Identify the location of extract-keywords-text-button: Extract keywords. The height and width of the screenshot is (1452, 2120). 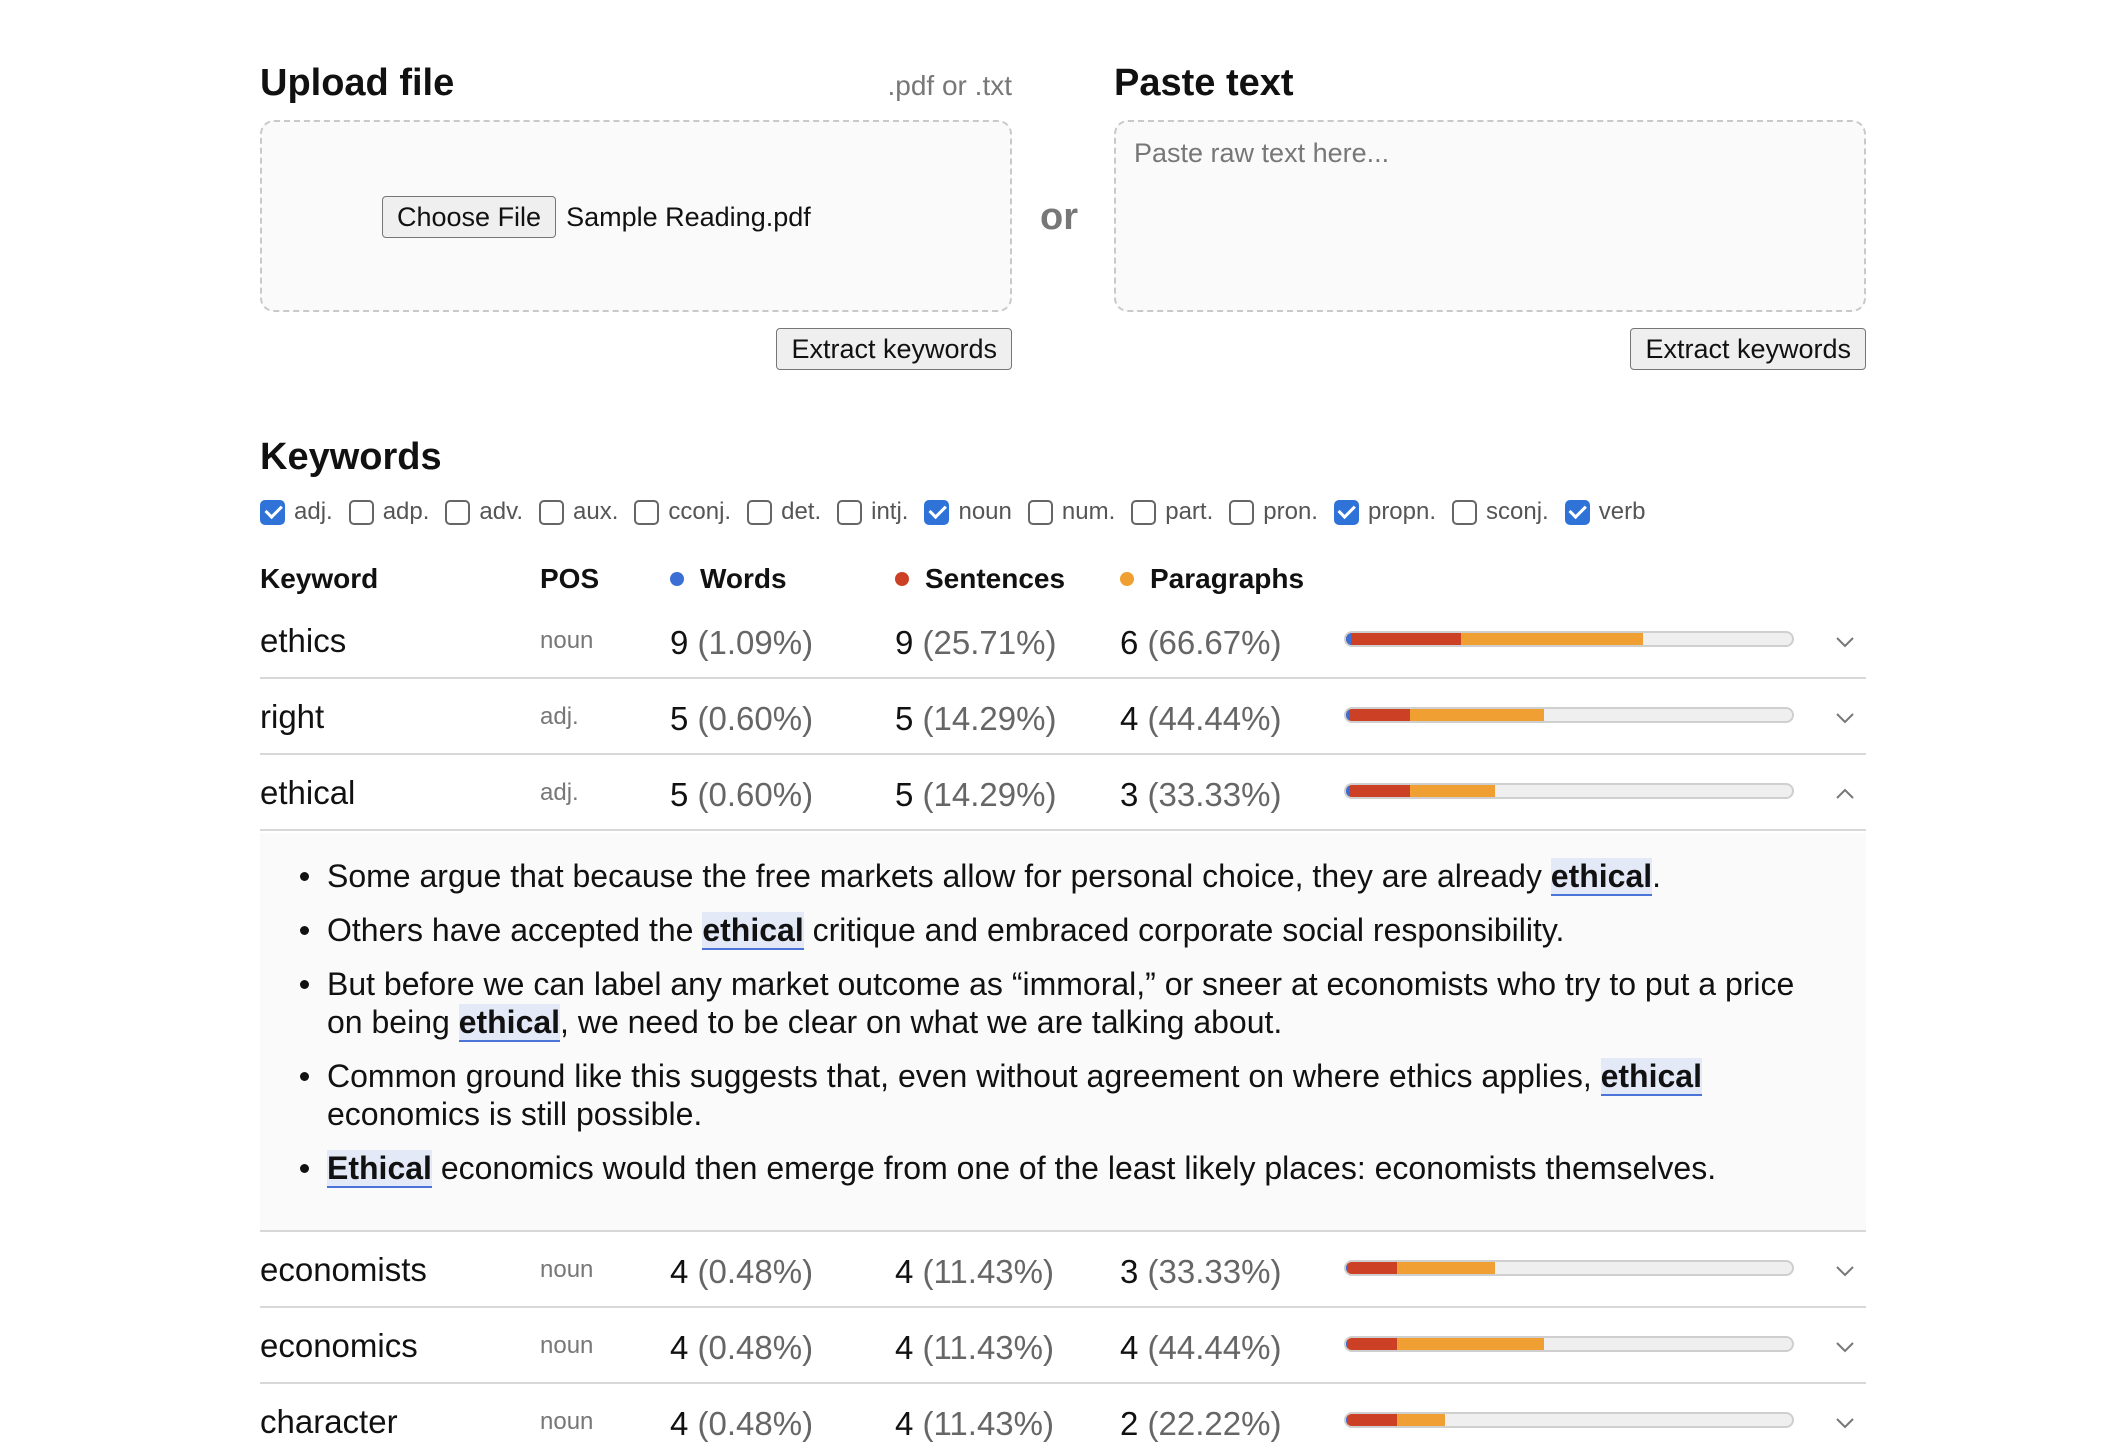
(1748, 349).